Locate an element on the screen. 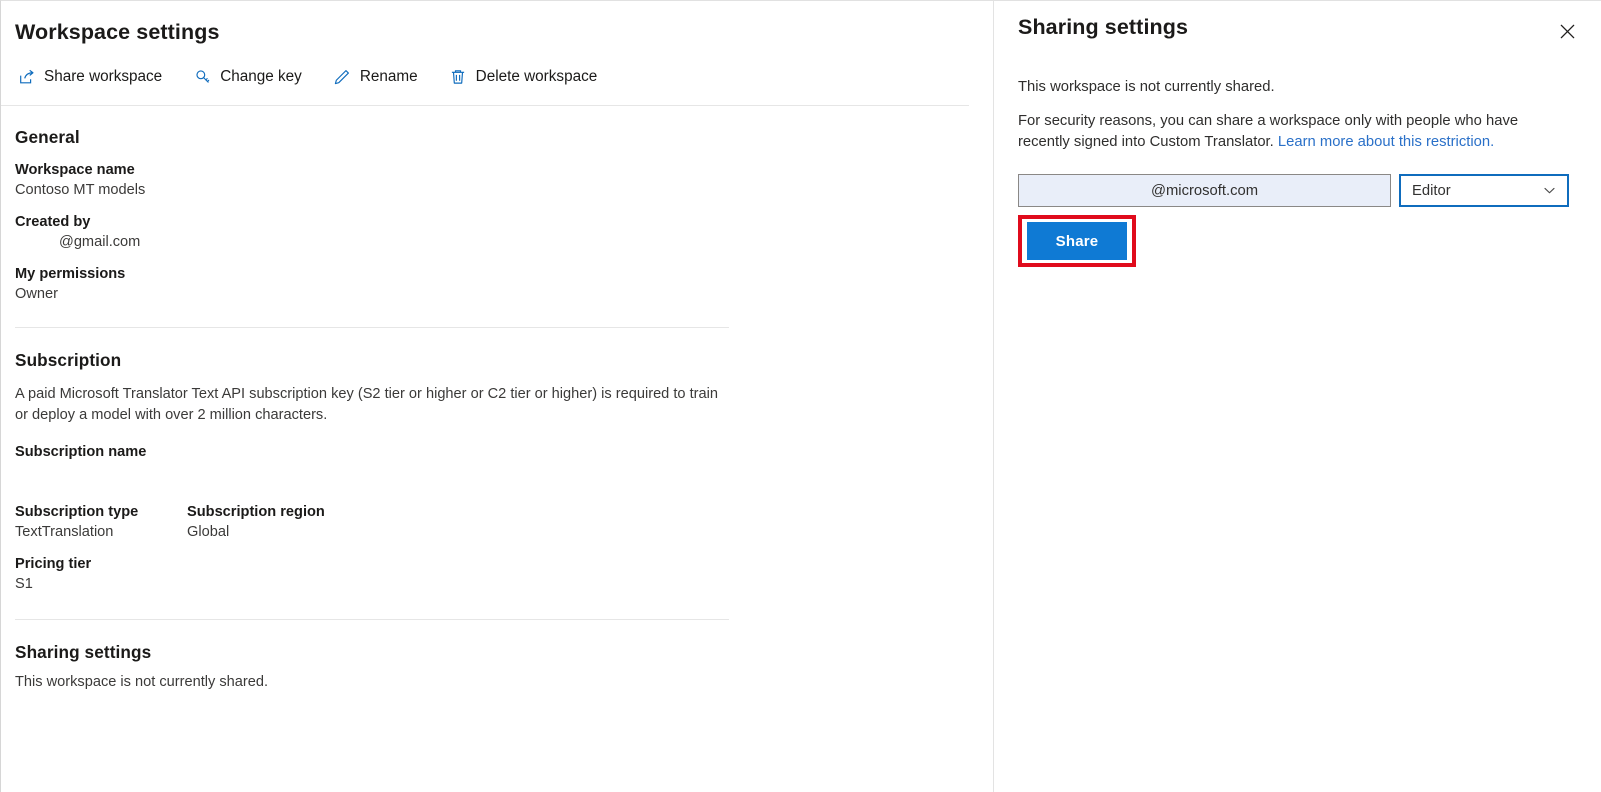 The height and width of the screenshot is (792, 1601). subscription-type-value: TextTranslation is located at coordinates (64, 532).